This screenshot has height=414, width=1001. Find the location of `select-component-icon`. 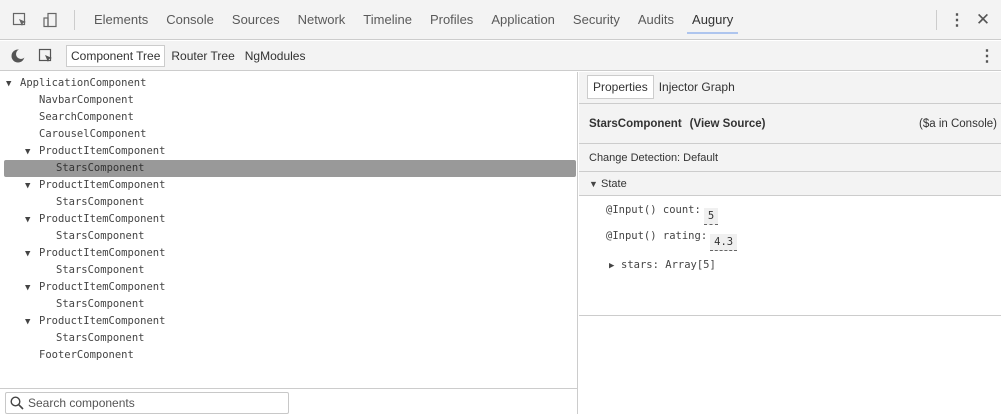

select-component-icon is located at coordinates (46, 56).